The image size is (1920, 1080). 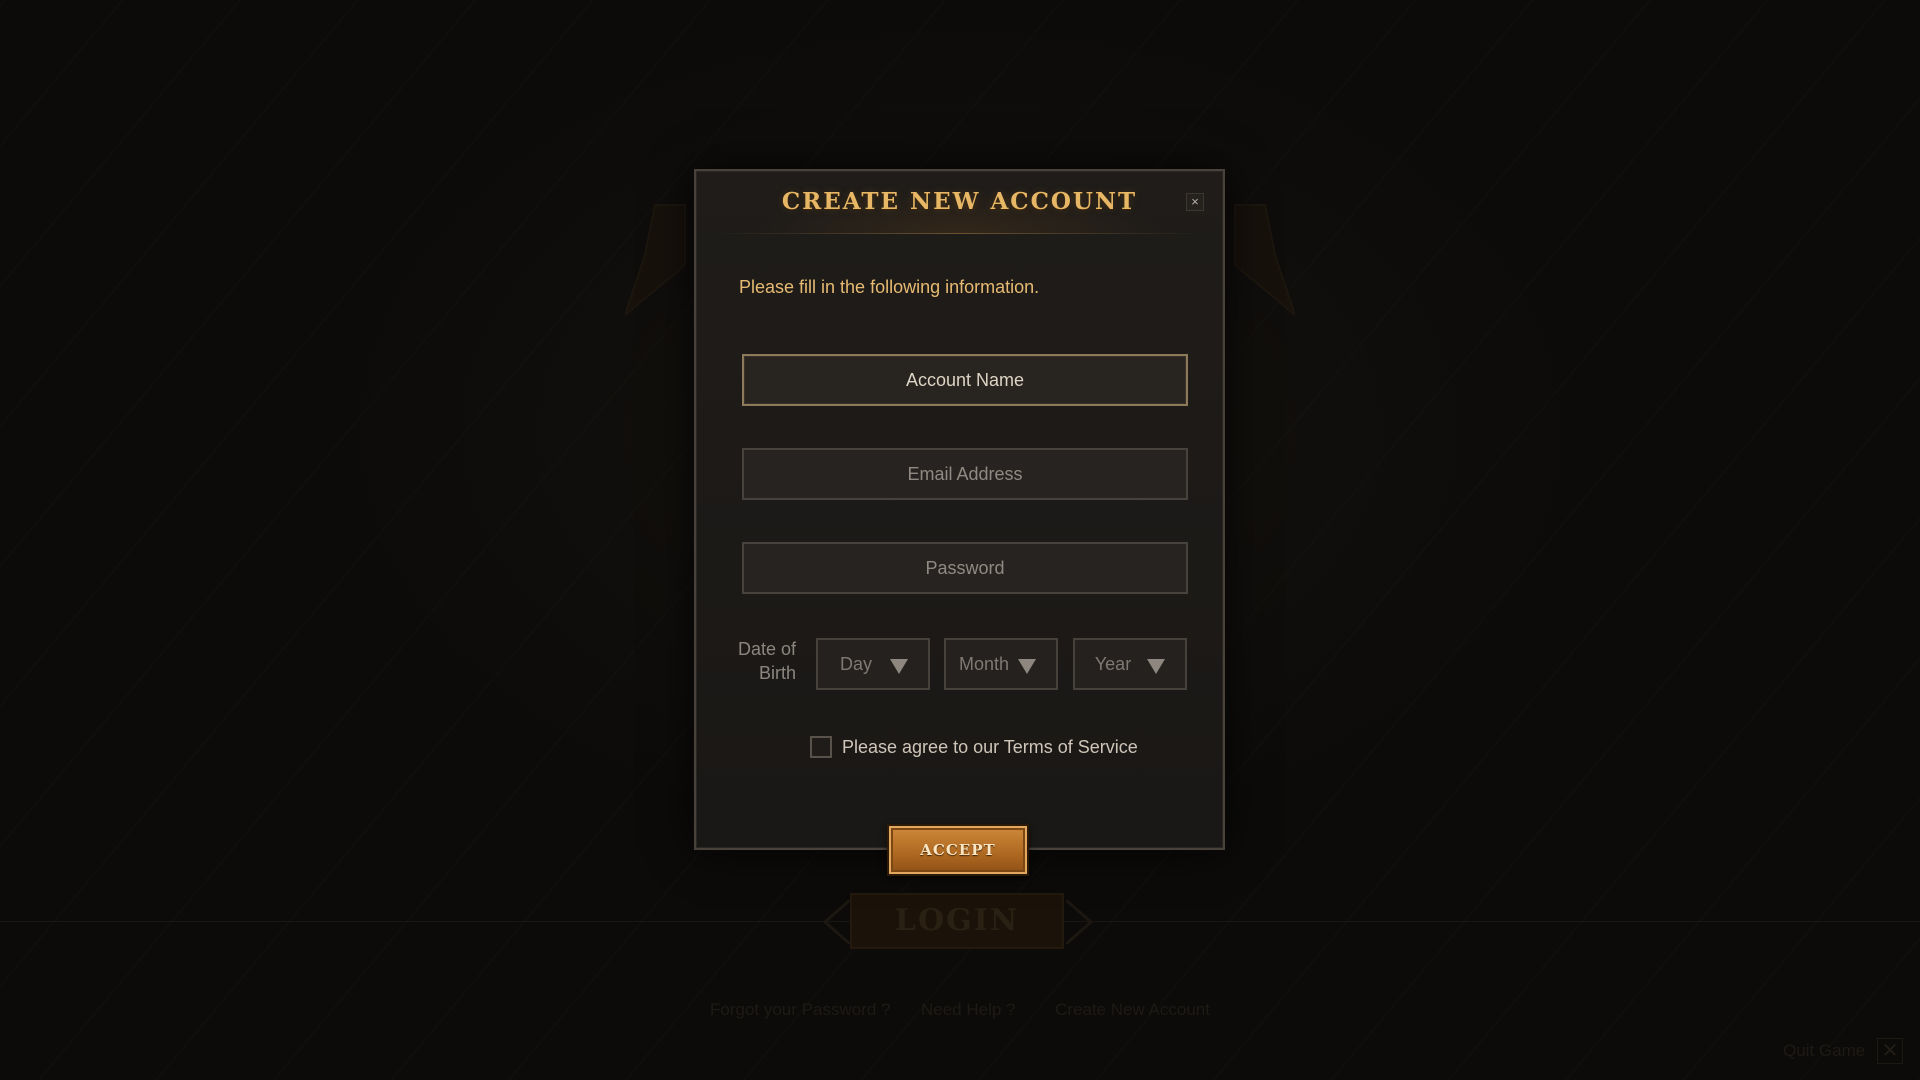 What do you see at coordinates (965, 474) in the screenshot?
I see `email-input: Email Address` at bounding box center [965, 474].